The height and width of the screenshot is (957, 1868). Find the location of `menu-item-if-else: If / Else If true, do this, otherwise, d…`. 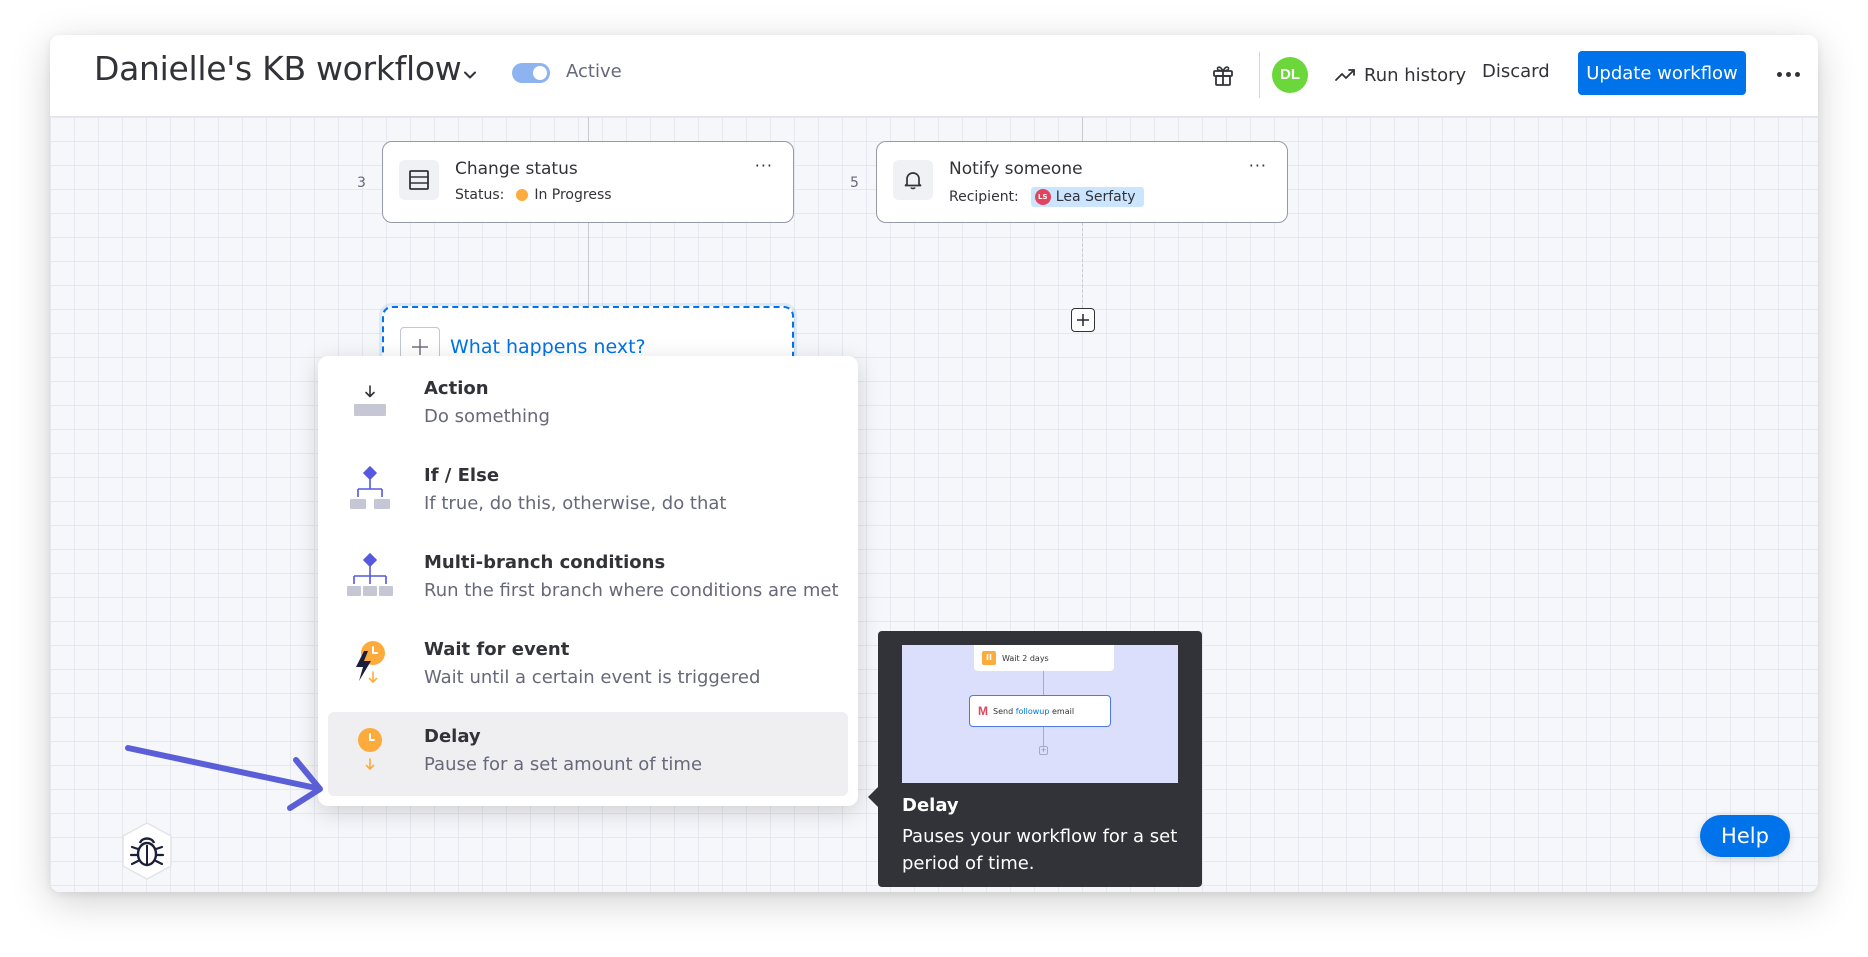

menu-item-if-else: If / Else If true, do this, otherwise, d… is located at coordinates (588, 493).